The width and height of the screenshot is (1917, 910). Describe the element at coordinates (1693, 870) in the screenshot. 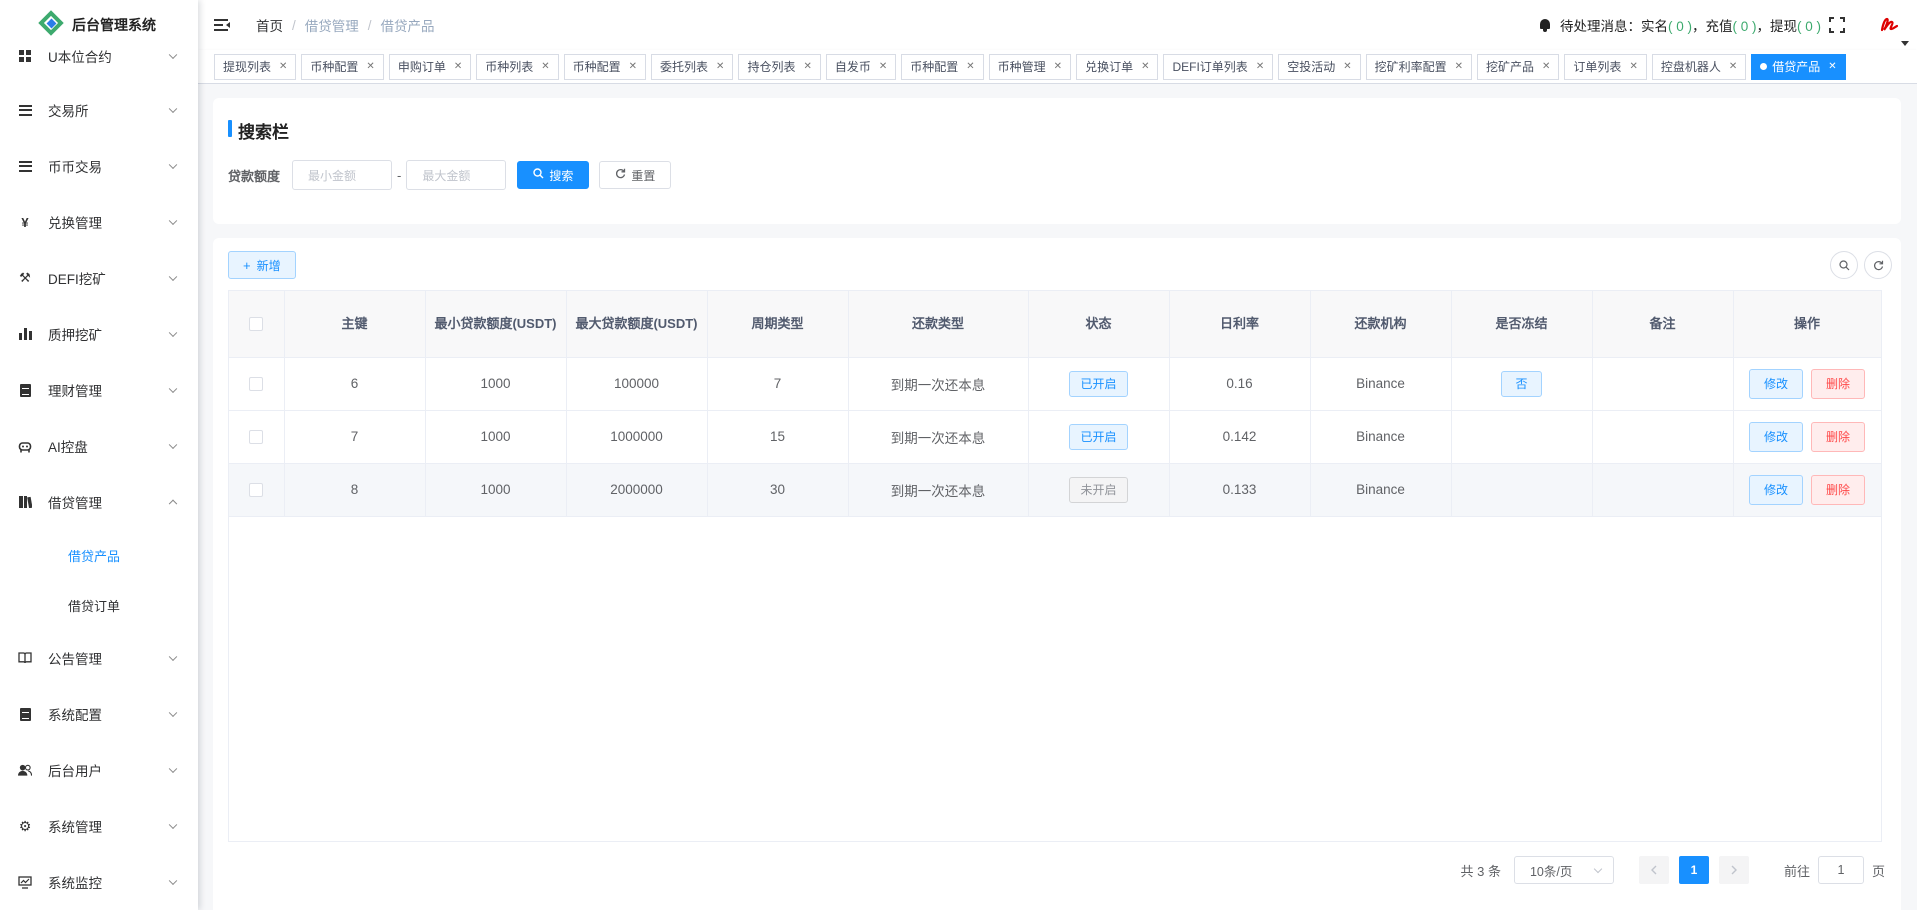

I see `page-number: 1` at that location.